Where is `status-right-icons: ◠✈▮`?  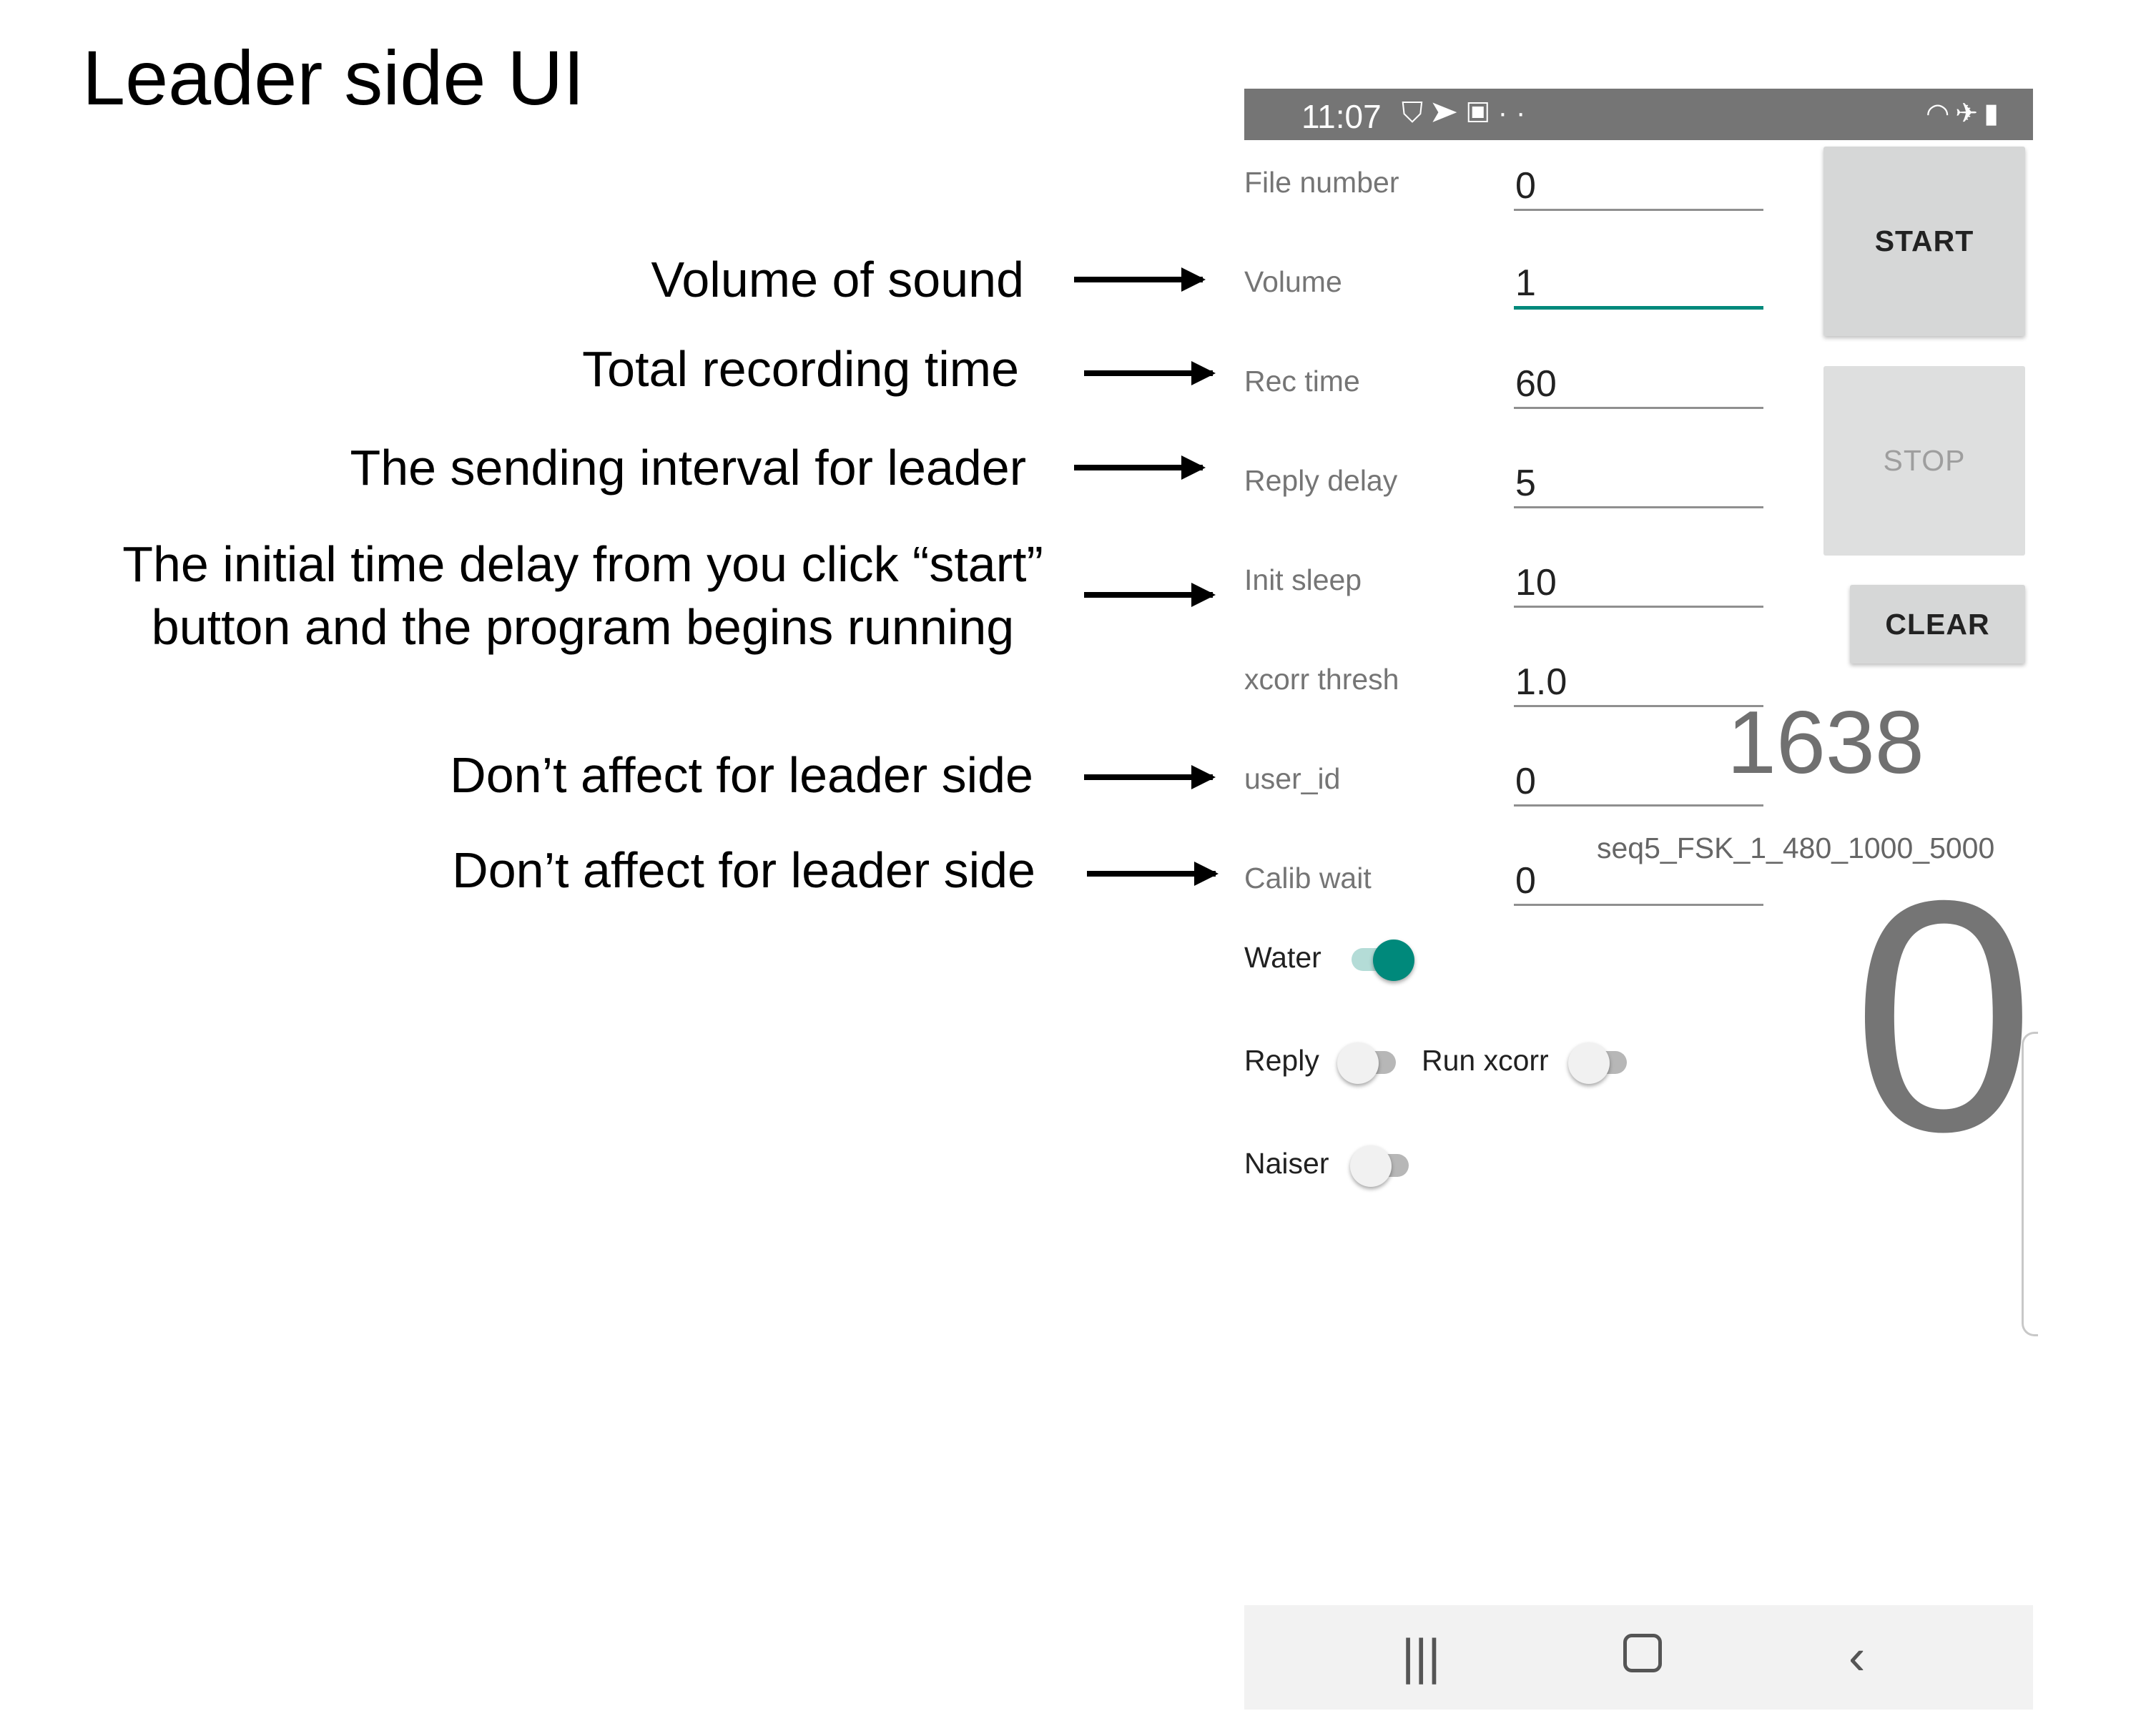
status-right-icons: ◠✈▮ is located at coordinates (1965, 113).